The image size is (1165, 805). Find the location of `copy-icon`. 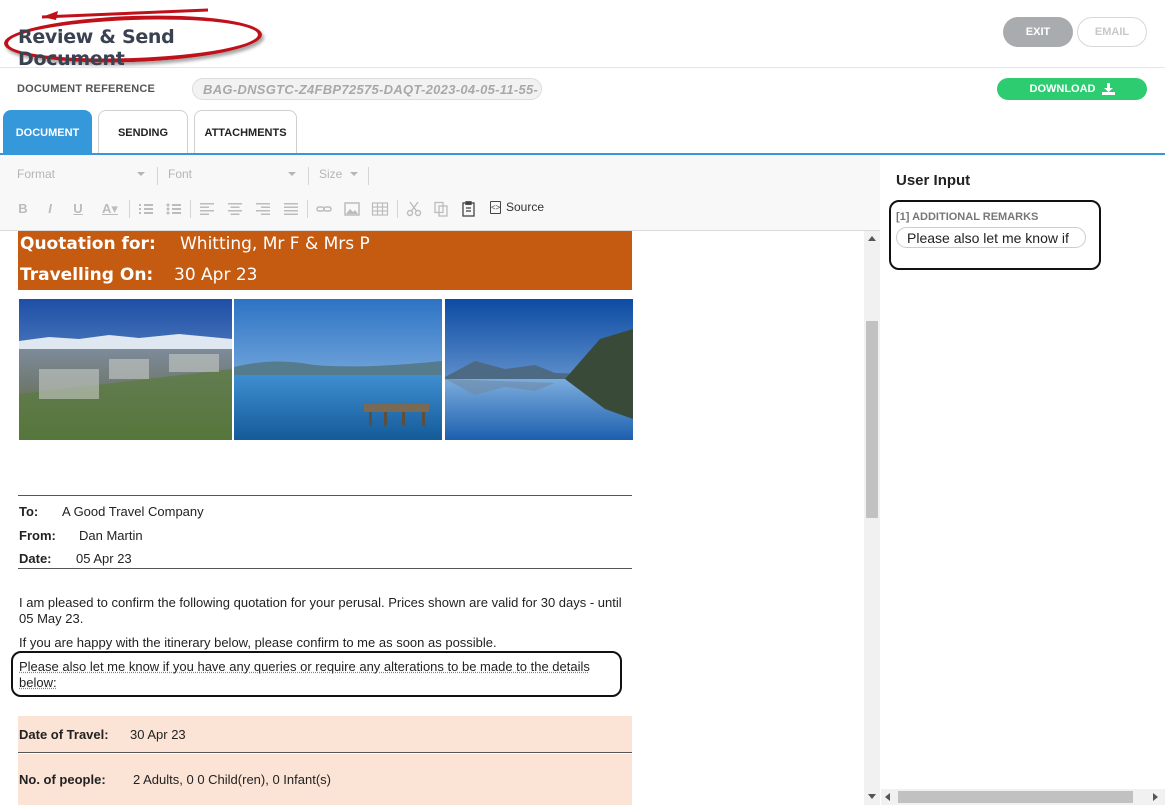

copy-icon is located at coordinates (441, 209).